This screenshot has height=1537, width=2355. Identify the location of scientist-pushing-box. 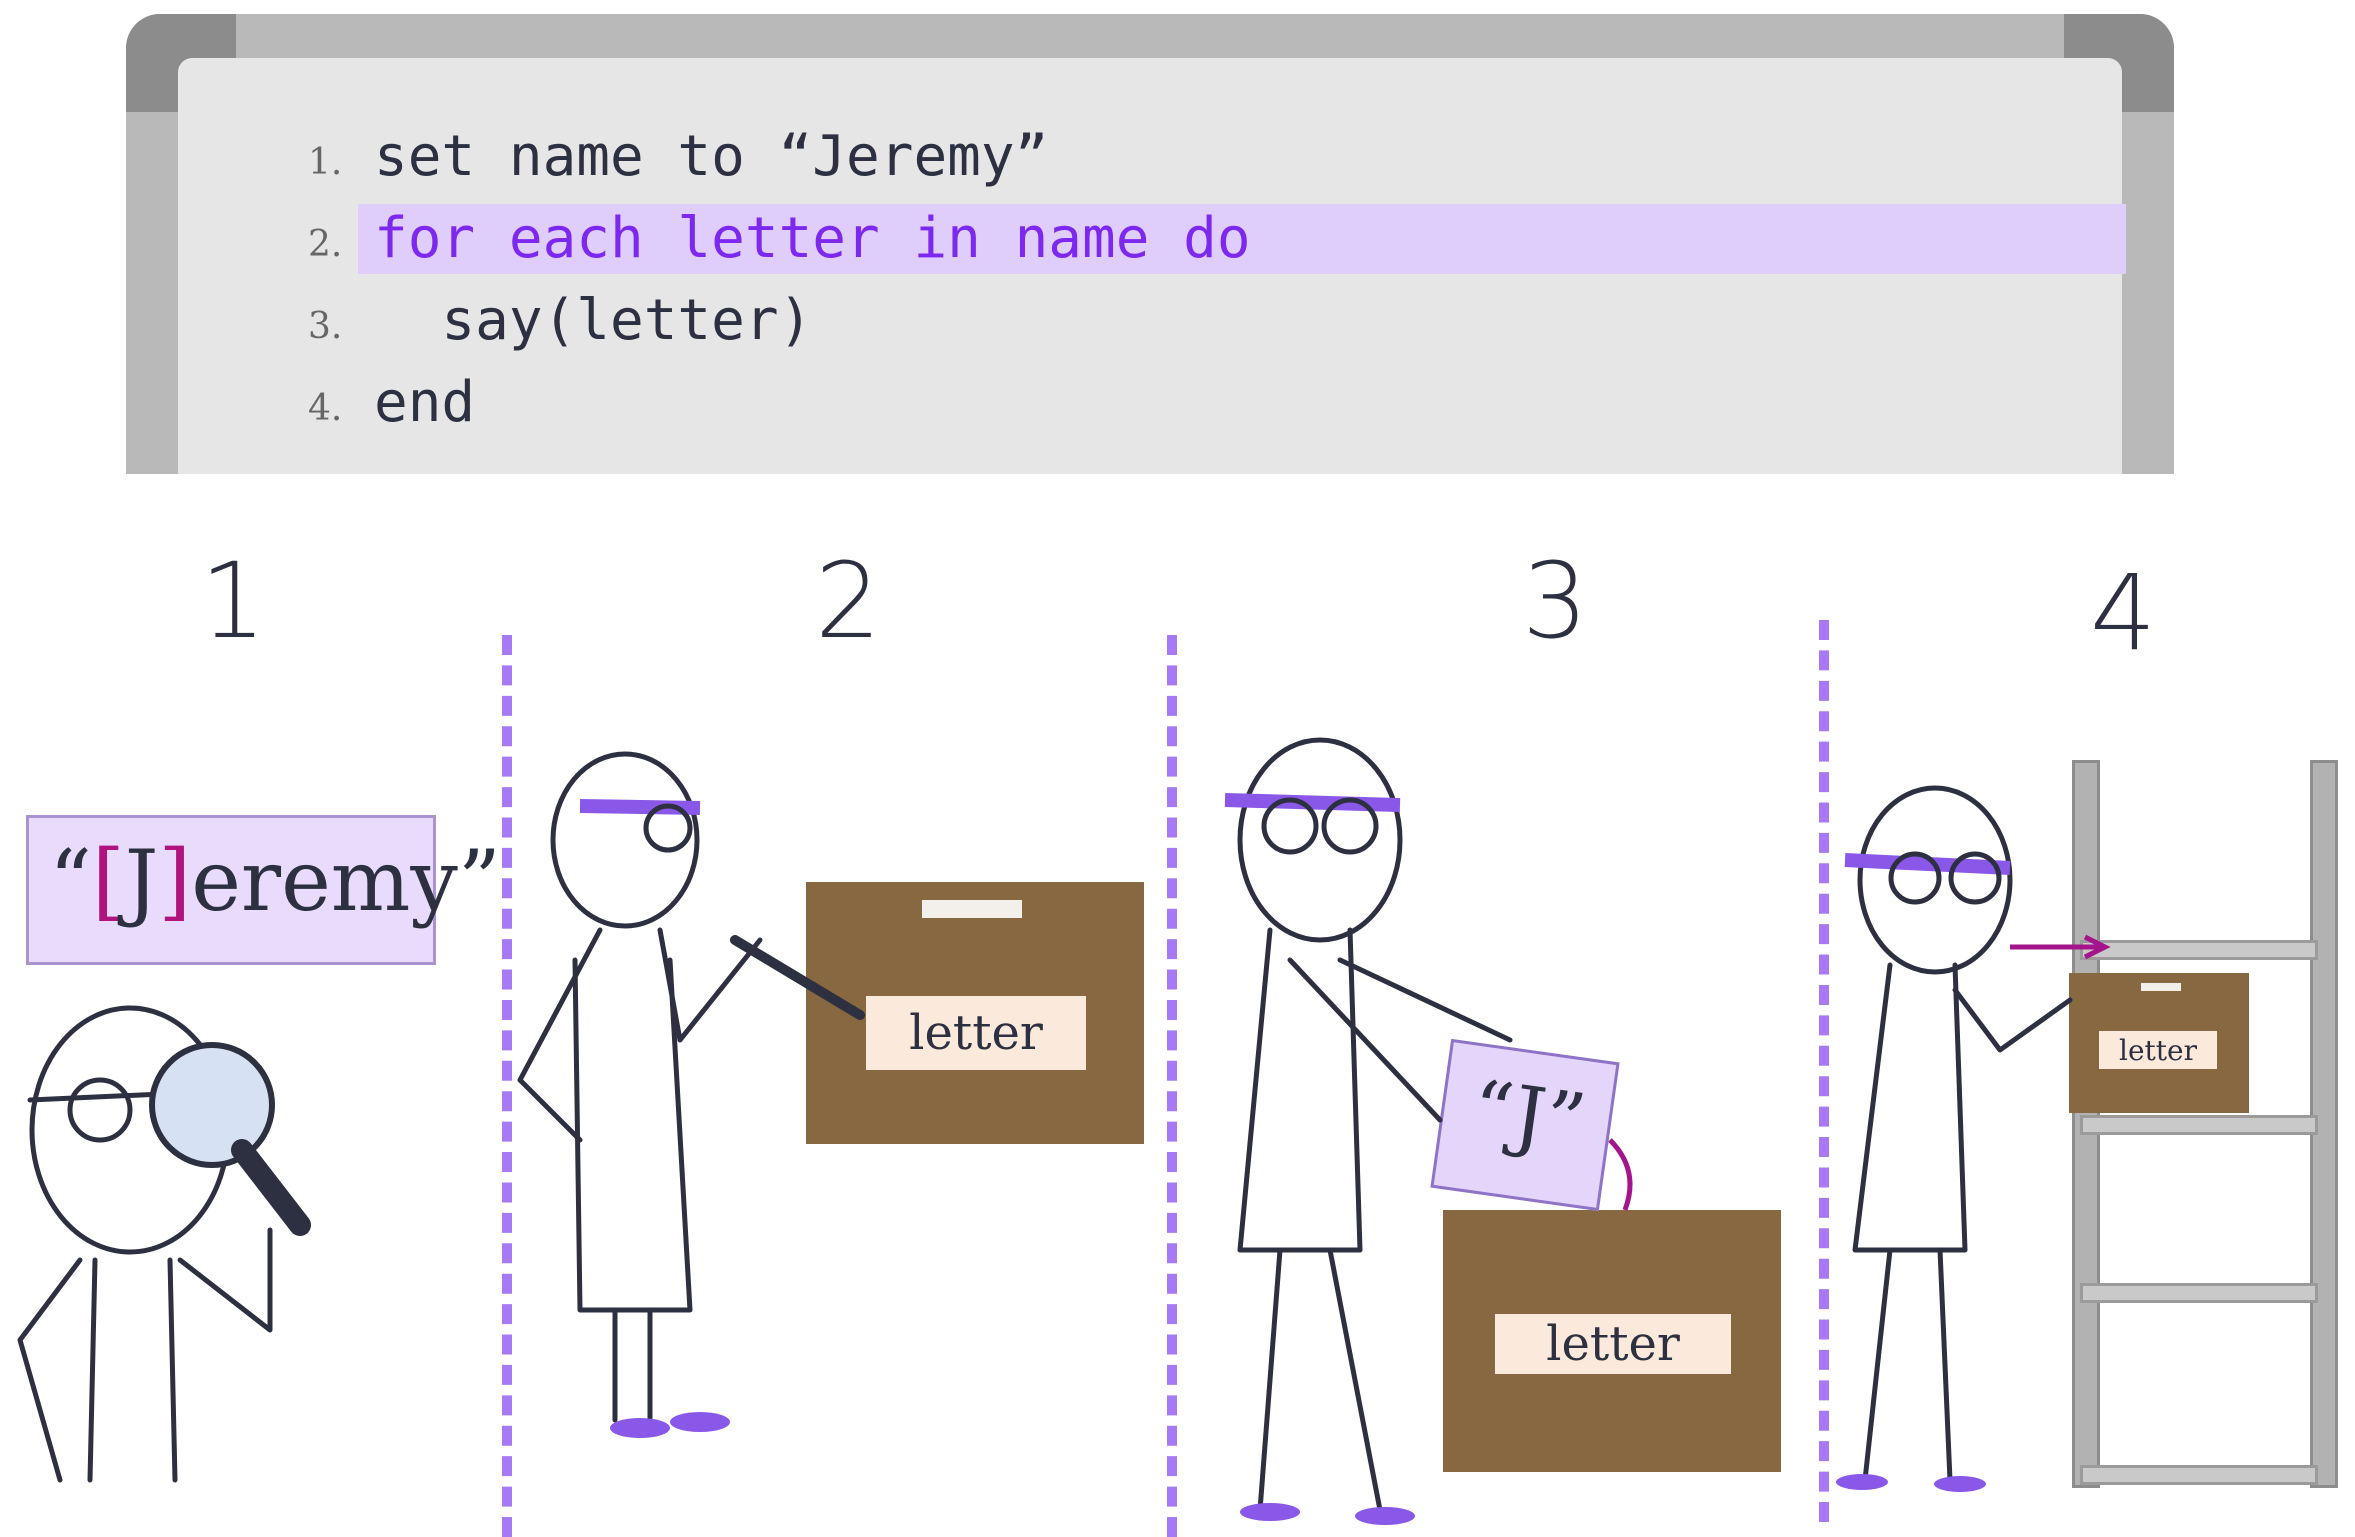
(1973, 1138).